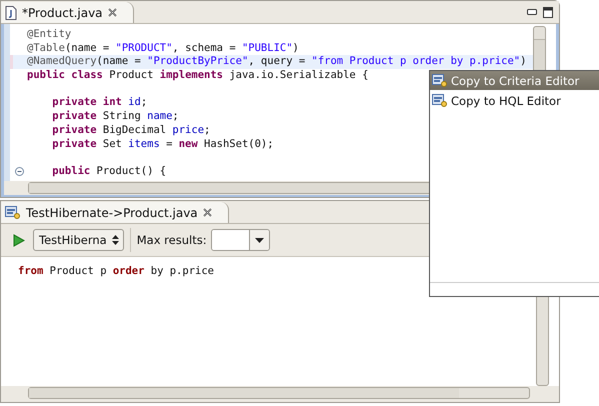  I want to click on editor-tab: TestHibernate->Product.java, so click(115, 212).